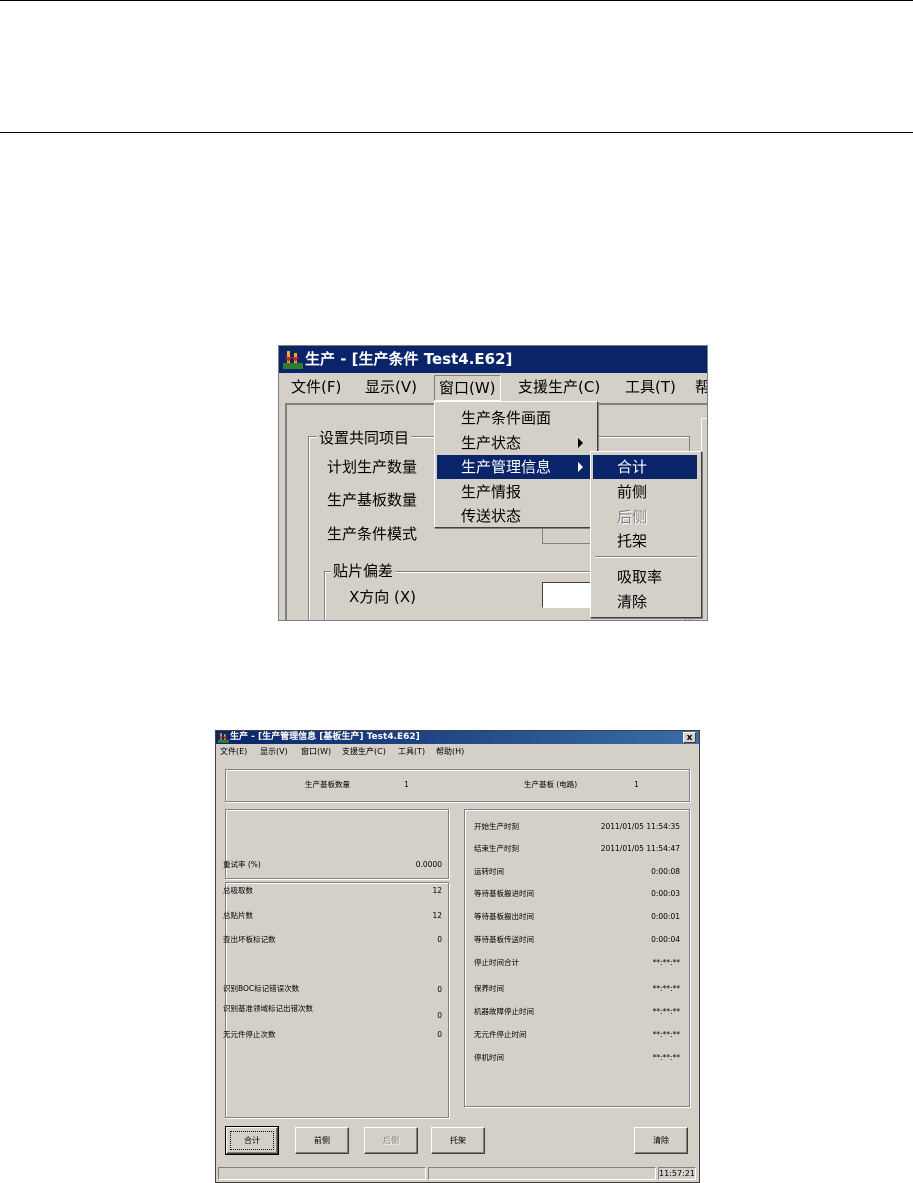 This screenshot has width=913, height=1183. I want to click on tray-button: 托架, so click(458, 1140).